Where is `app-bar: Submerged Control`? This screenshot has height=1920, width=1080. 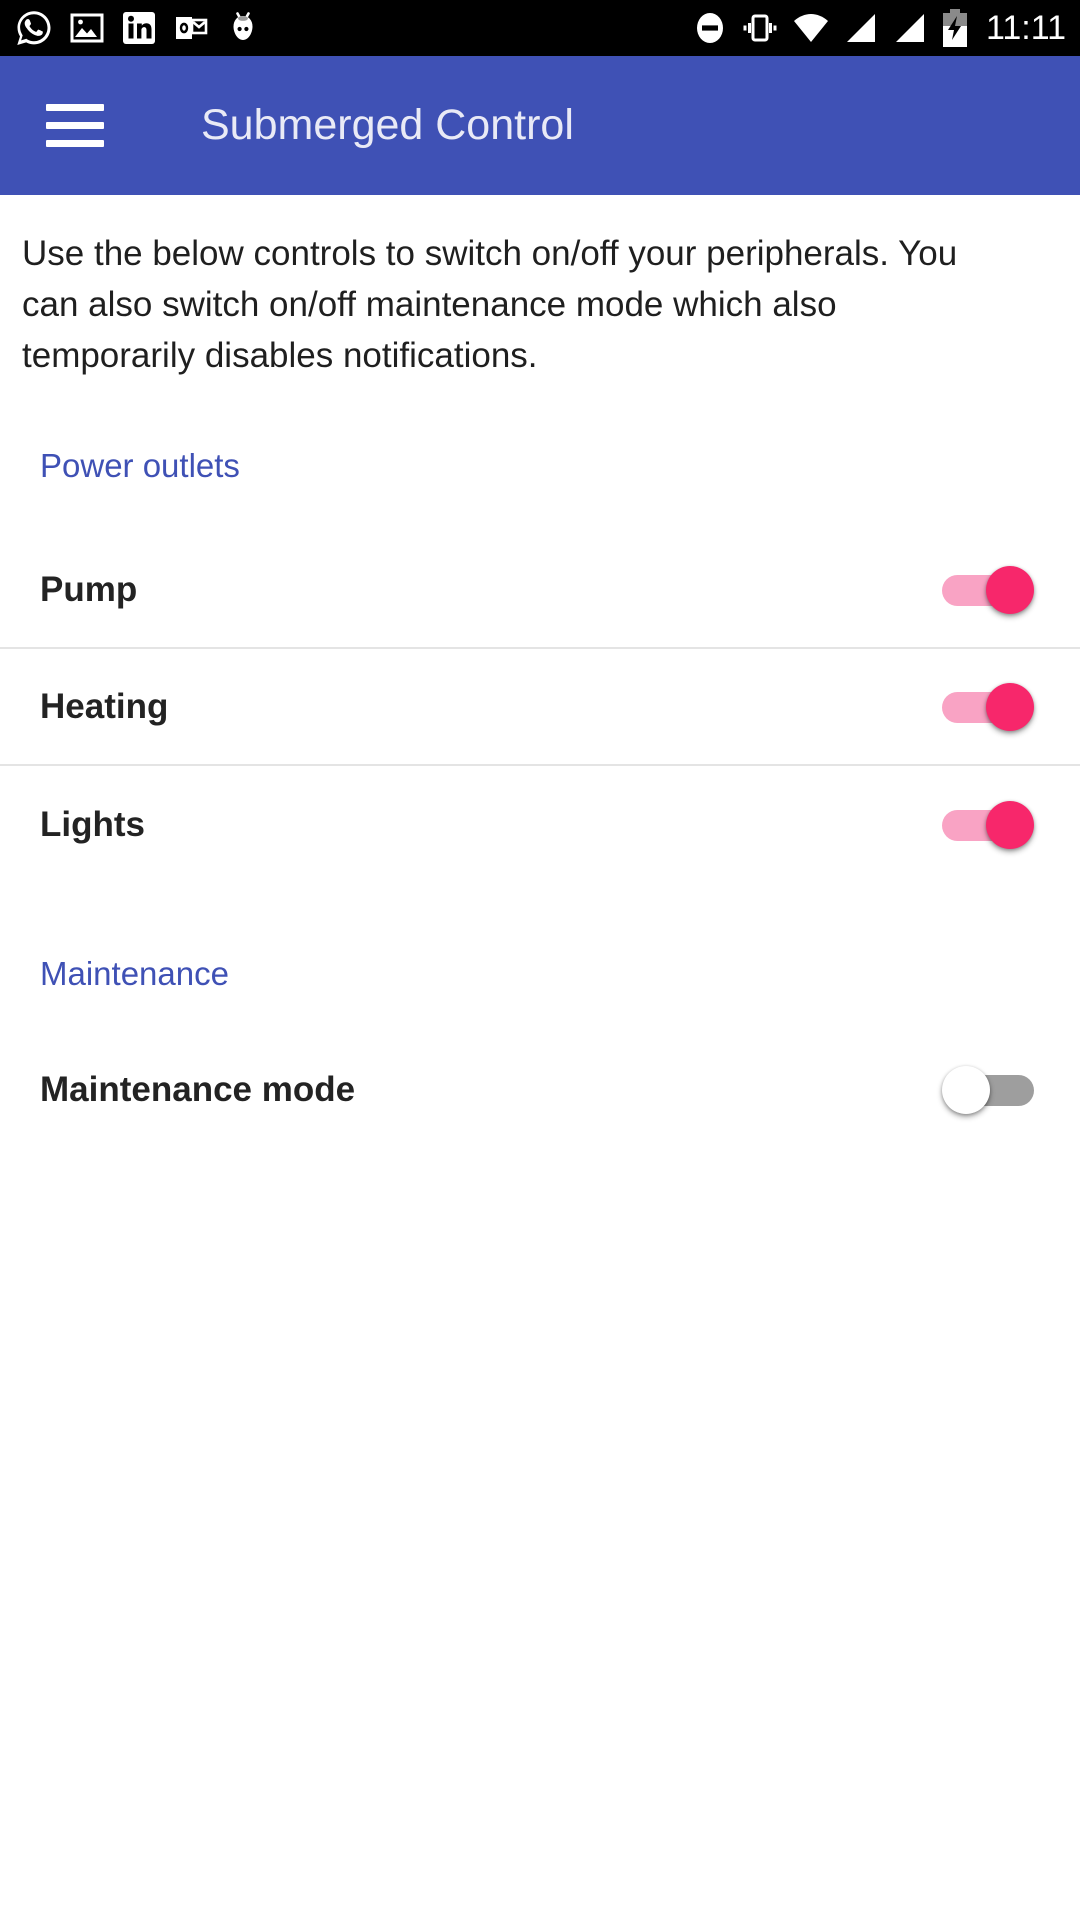
app-bar: Submerged Control is located at coordinates (540, 125).